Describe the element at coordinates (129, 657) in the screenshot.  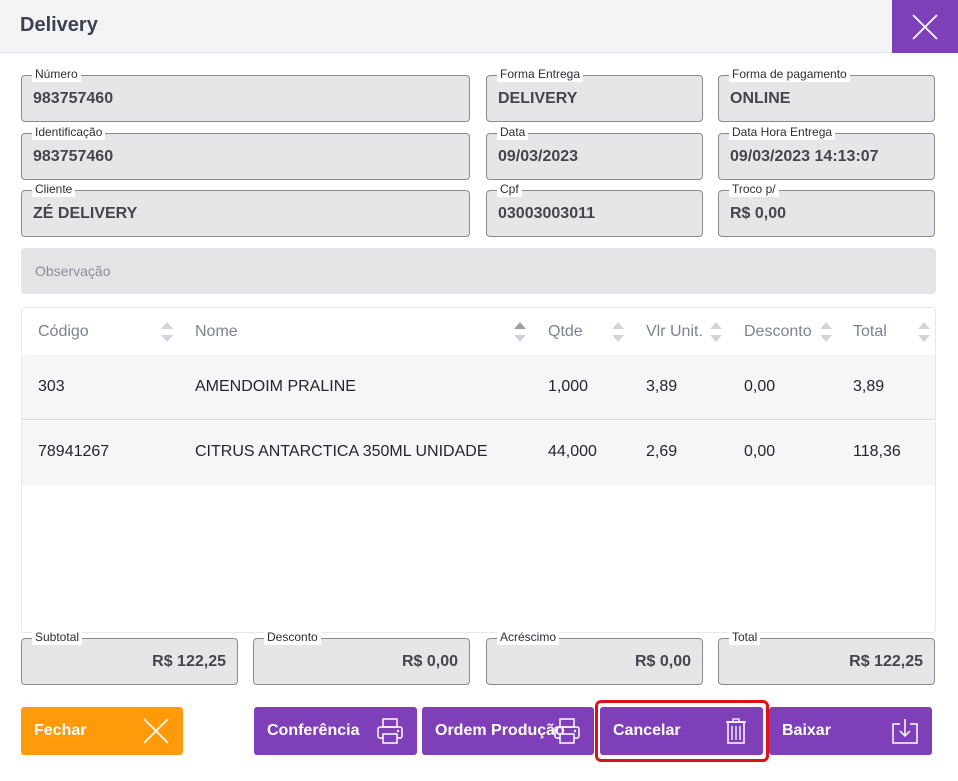
I see `subtotal-field: Subtotal R$ 122,25` at that location.